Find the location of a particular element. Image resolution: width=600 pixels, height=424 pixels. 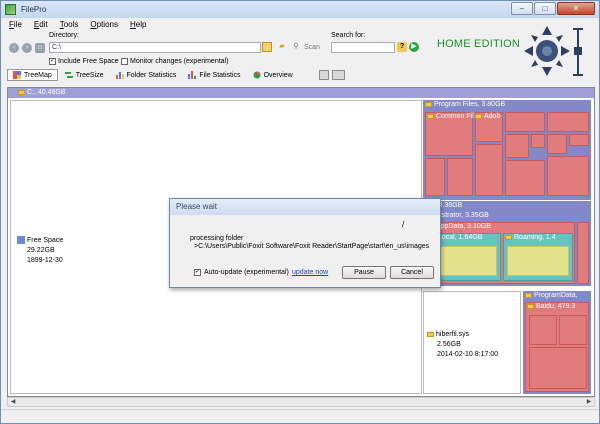

scroll-left-icon: ◀ is located at coordinates (13, 402).